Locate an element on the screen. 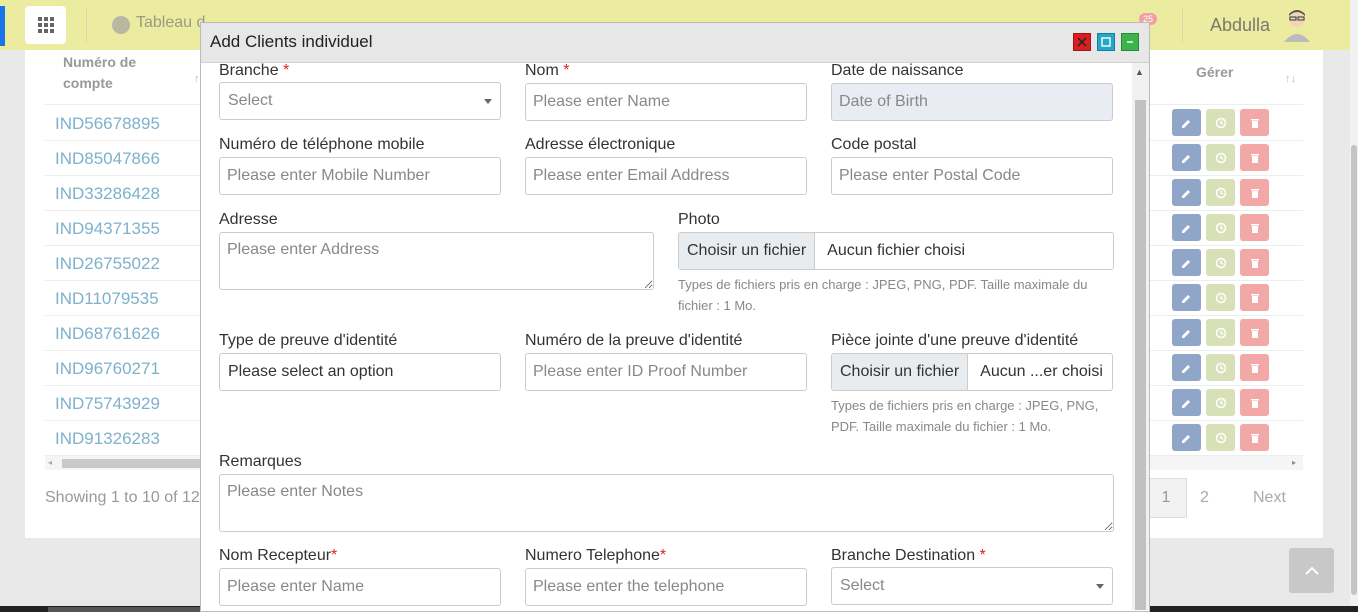 This screenshot has height=612, width=1358. email-input is located at coordinates (666, 176).